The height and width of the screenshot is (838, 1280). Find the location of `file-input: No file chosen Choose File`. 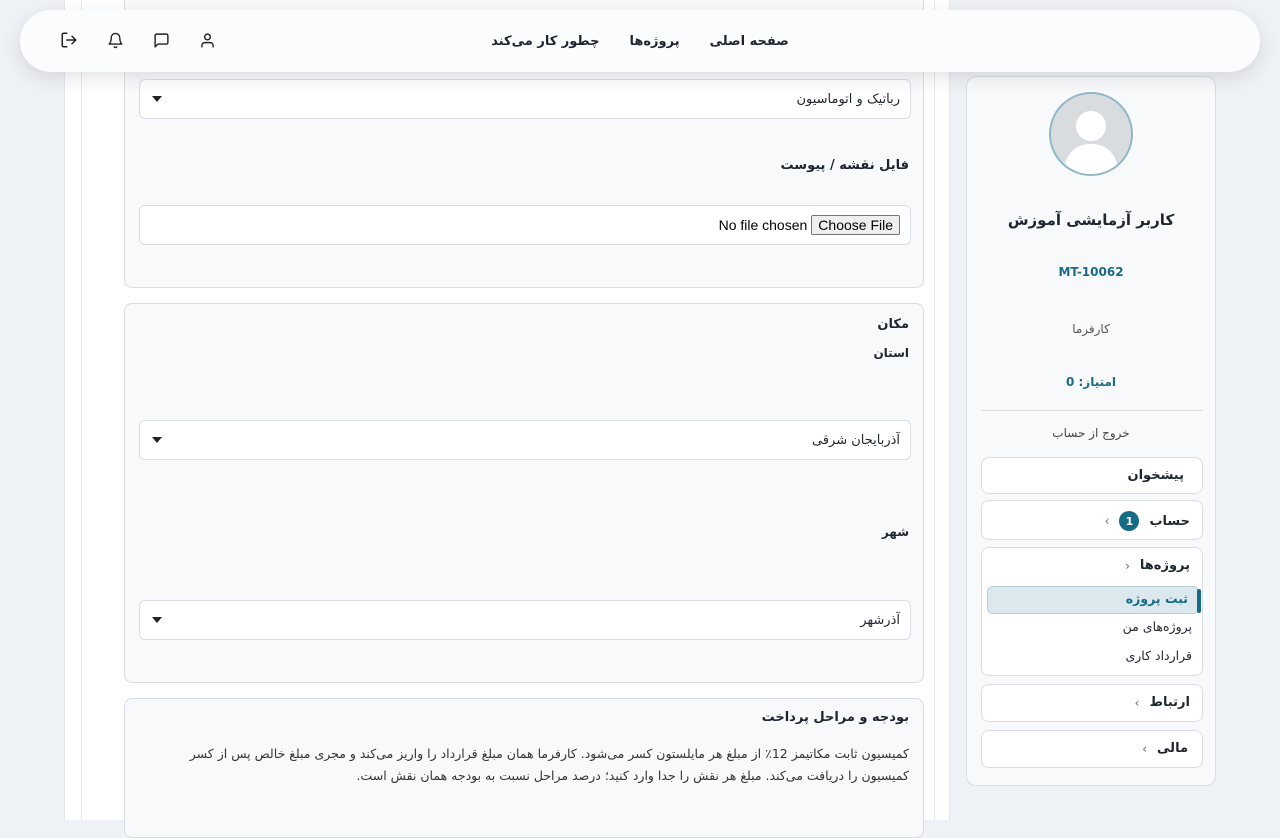

file-input: No file chosen Choose File is located at coordinates (525, 225).